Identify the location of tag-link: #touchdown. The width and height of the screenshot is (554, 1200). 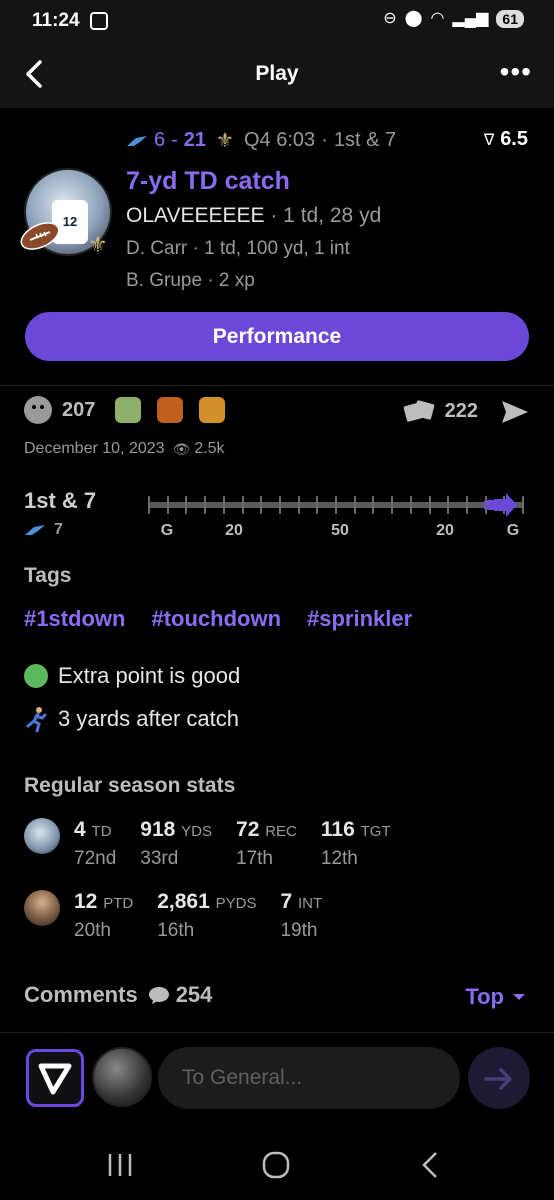
(216, 619).